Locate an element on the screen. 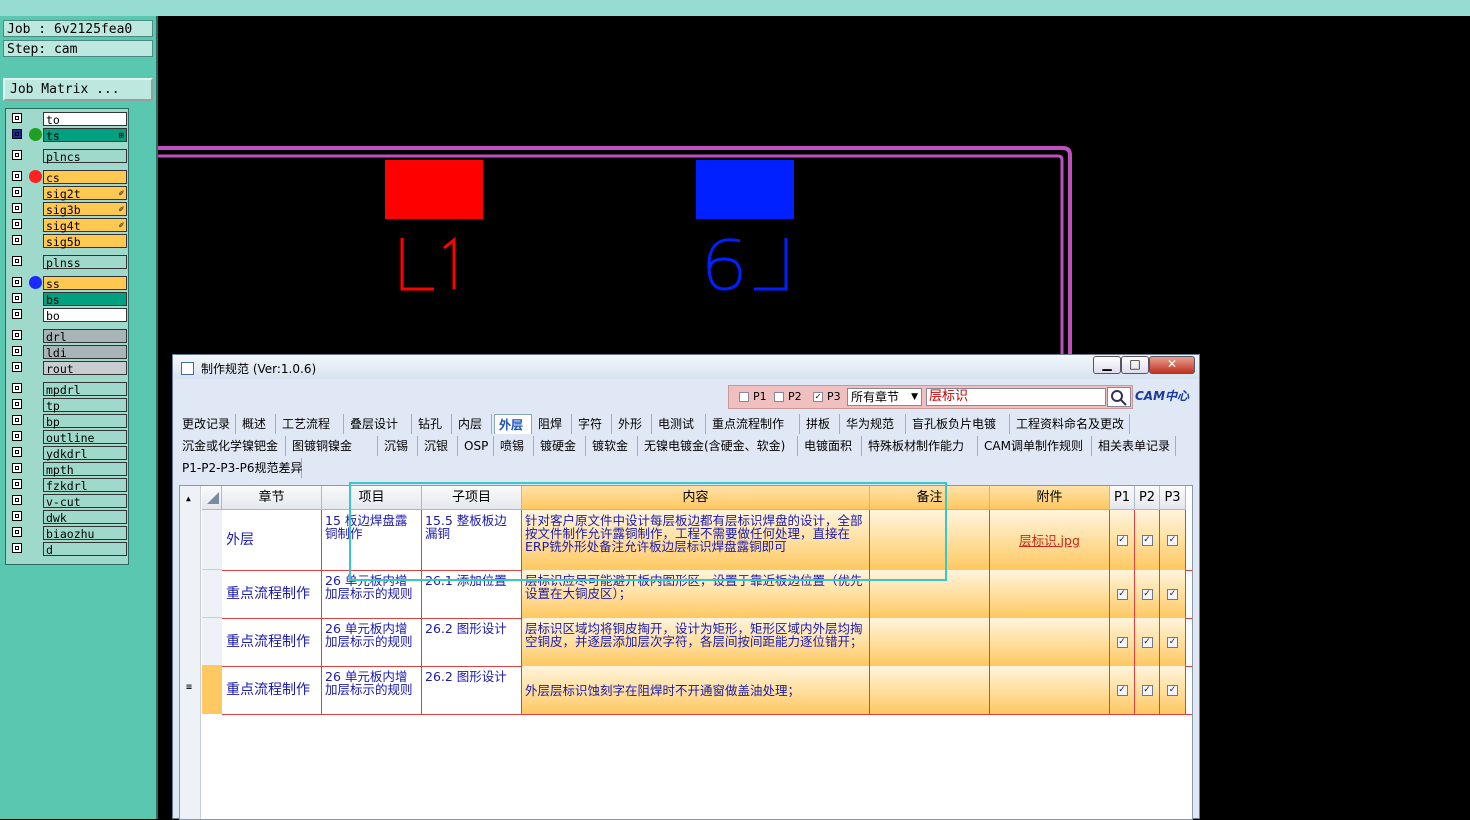 The width and height of the screenshot is (1470, 820). layer-row-v-cut: v-cut is located at coordinates (68, 501).